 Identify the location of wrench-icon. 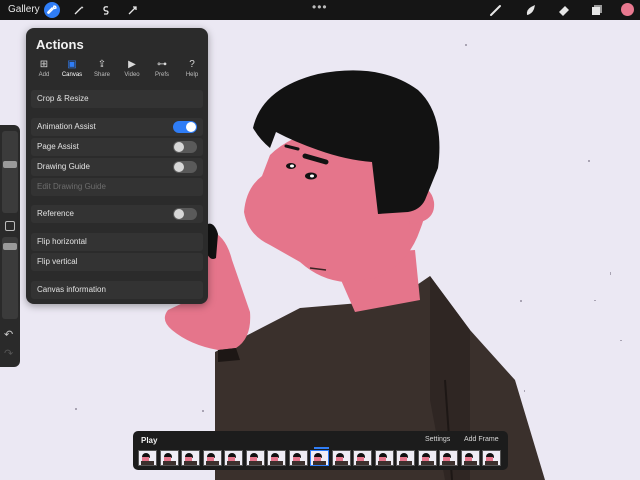
(52, 10).